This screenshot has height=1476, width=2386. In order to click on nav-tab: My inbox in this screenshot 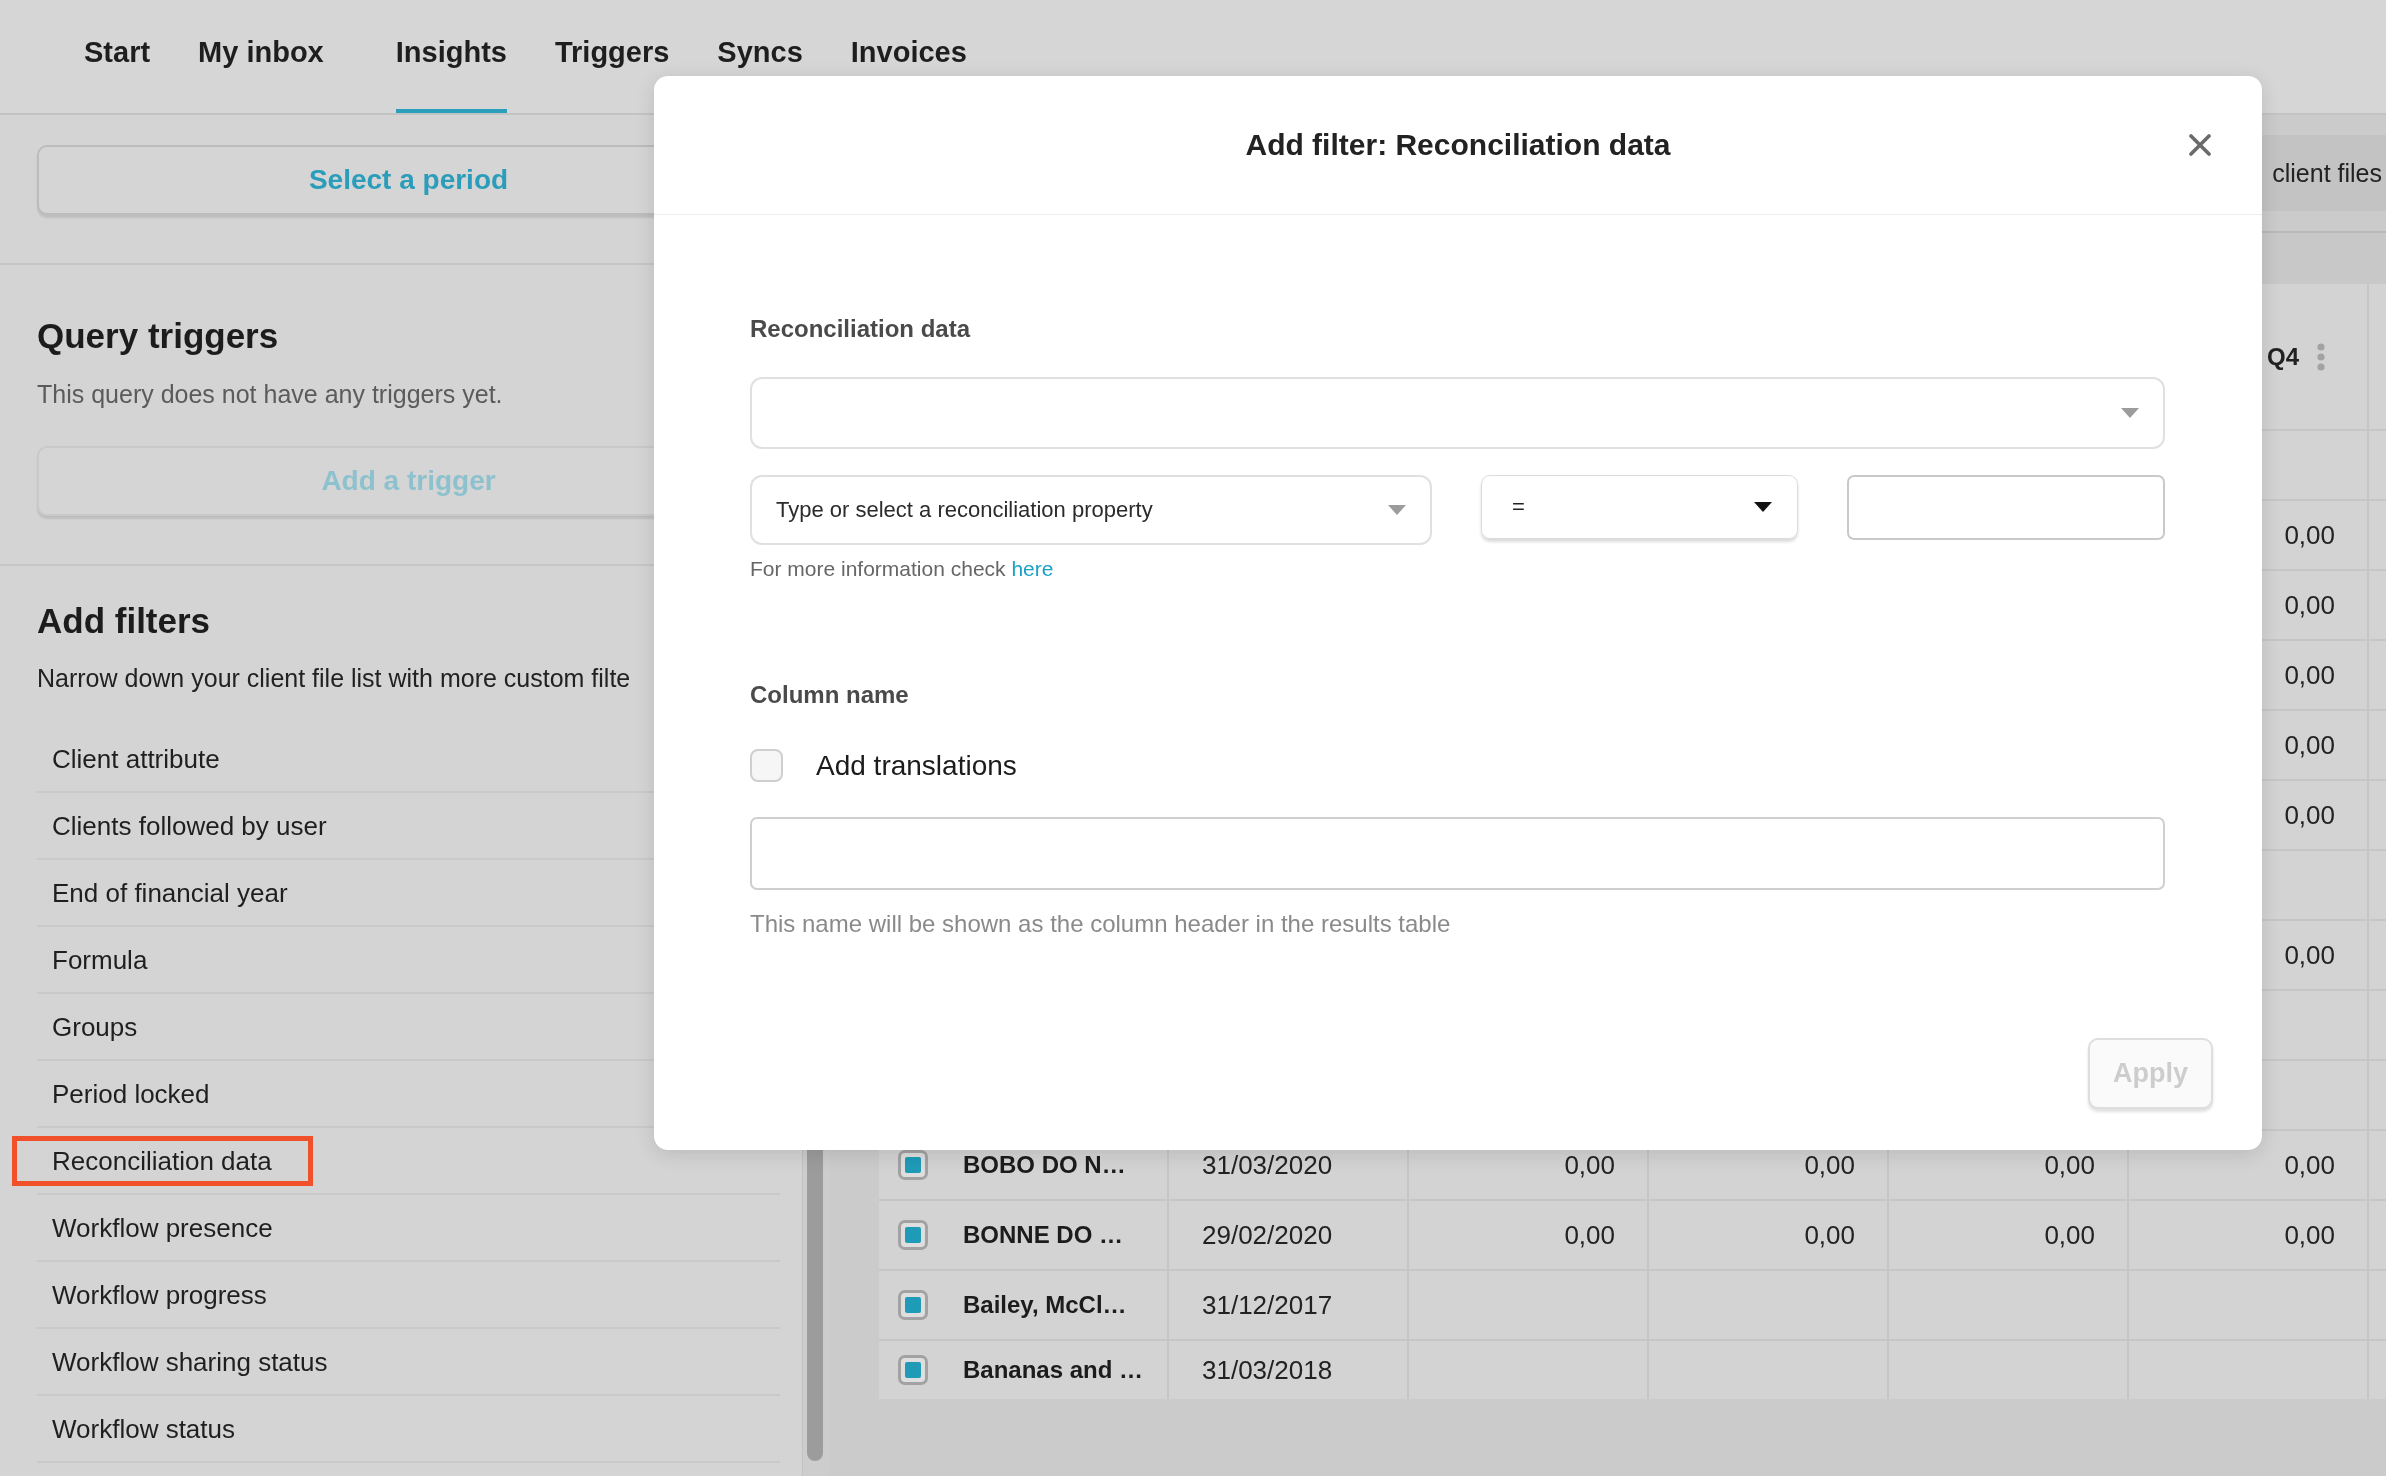, I will do `click(261, 36)`.